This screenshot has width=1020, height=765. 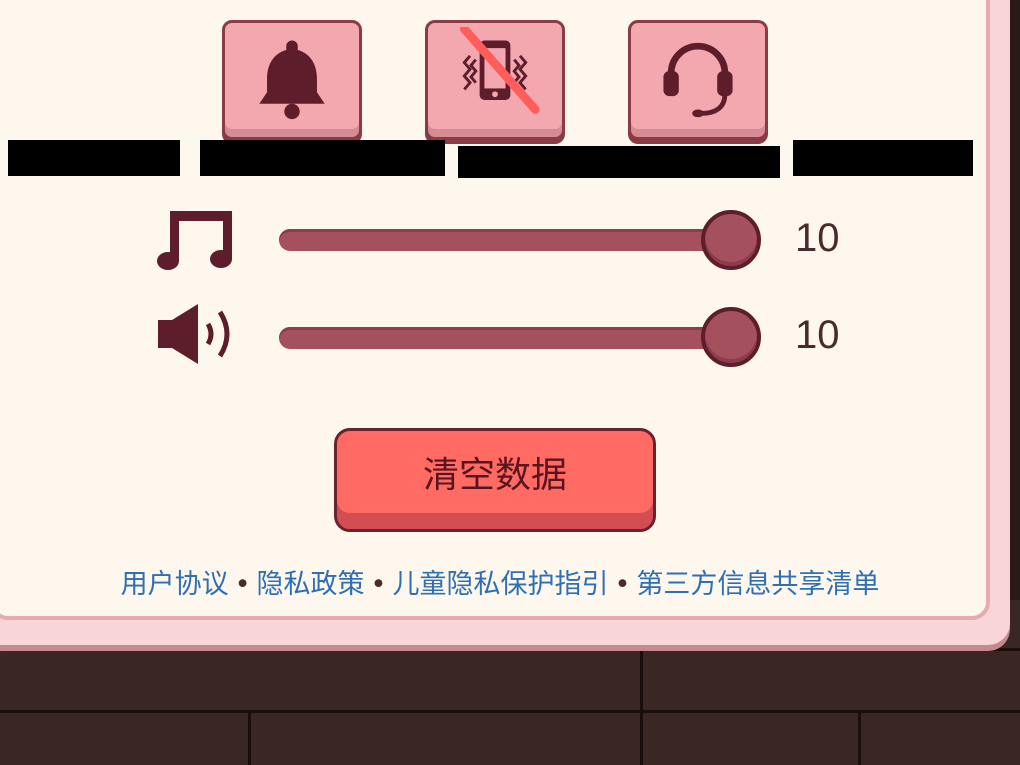 I want to click on vibrate-off-icon, so click(x=499, y=70).